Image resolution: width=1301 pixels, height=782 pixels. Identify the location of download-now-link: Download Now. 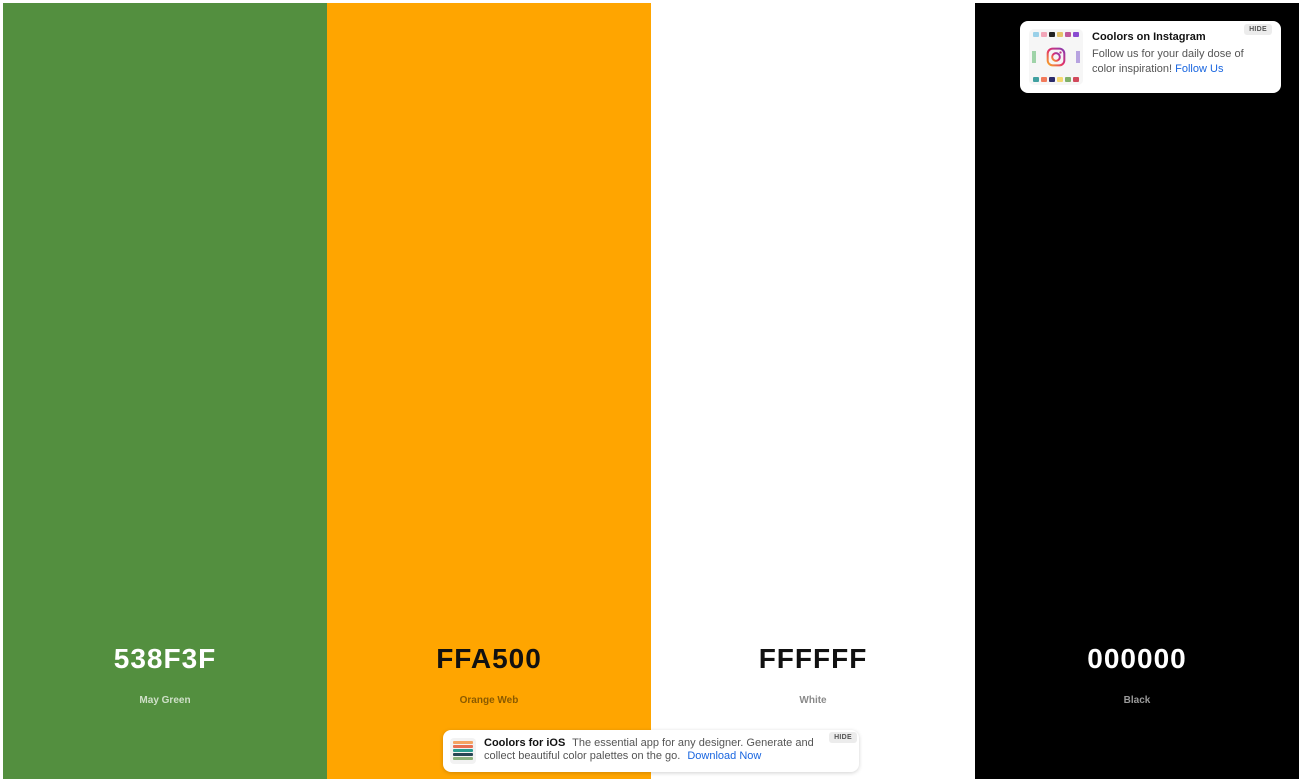
(724, 756).